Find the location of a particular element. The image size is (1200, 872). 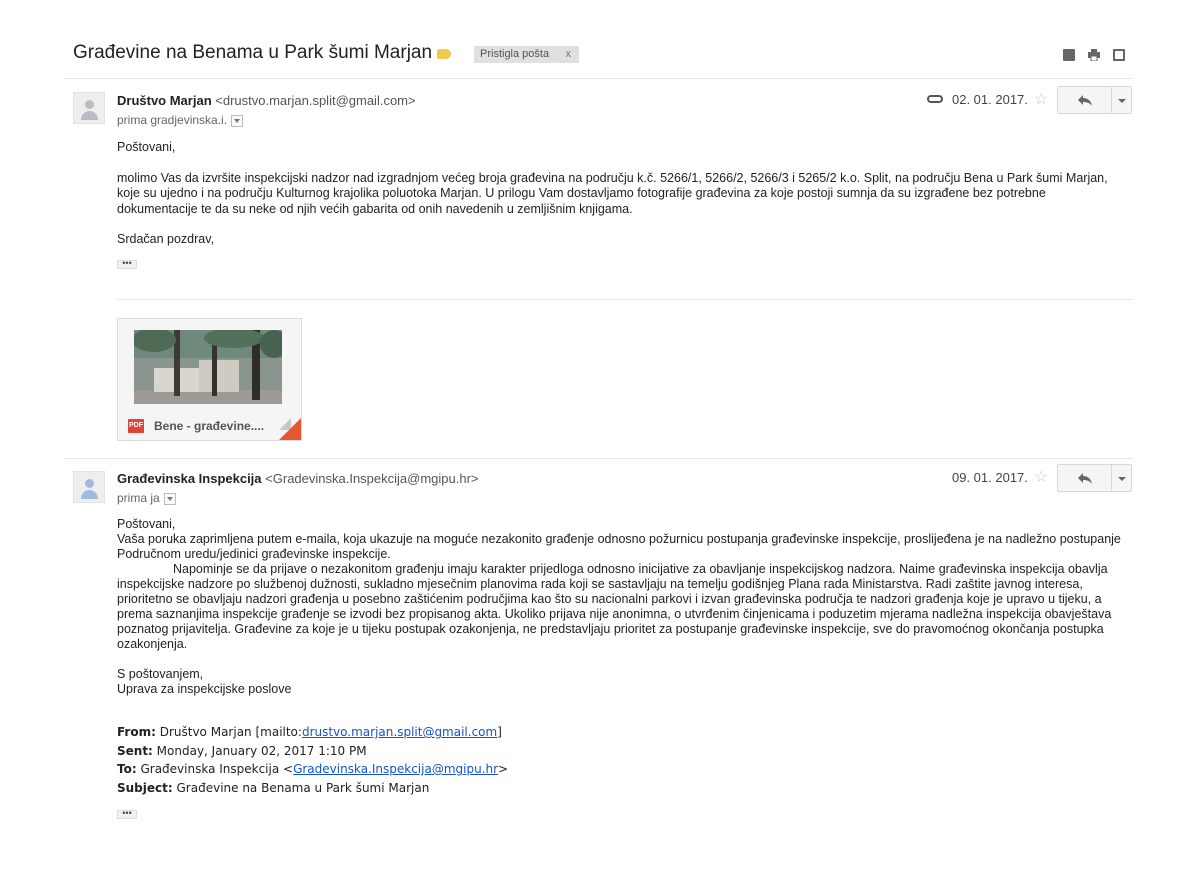

message-2-recipient: prima ja is located at coordinates (146, 498).